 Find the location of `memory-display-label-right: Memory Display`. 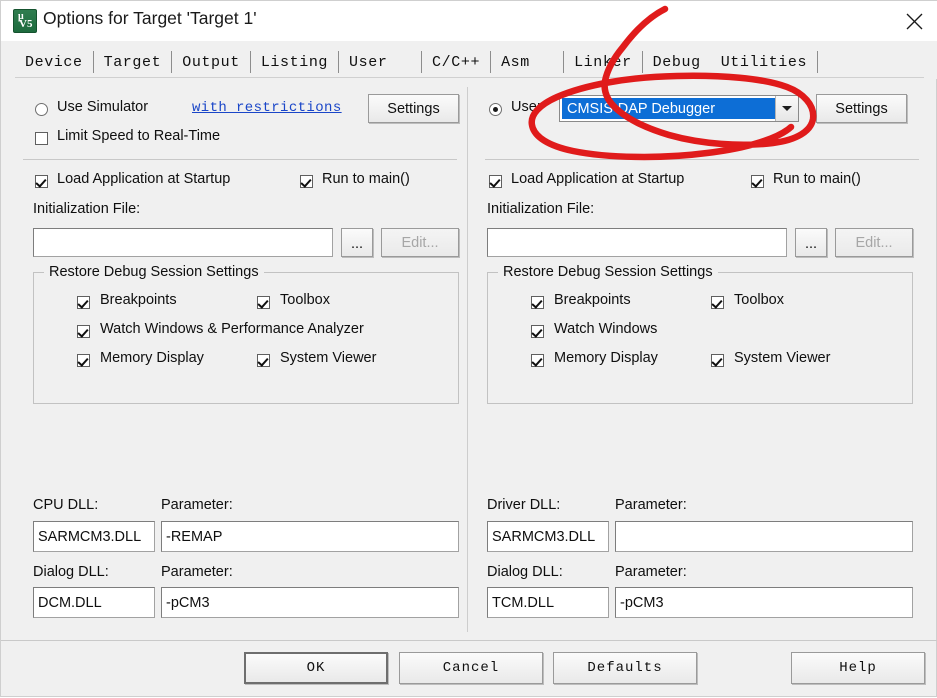

memory-display-label-right: Memory Display is located at coordinates (606, 358).